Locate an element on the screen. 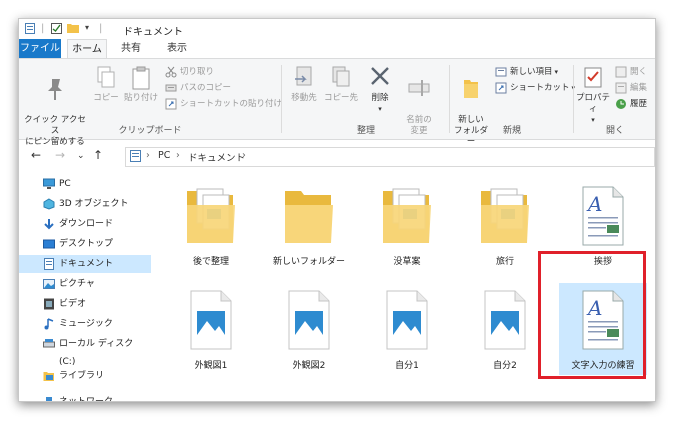 The height and width of the screenshot is (440, 696). folder-icon is located at coordinates (309, 217).